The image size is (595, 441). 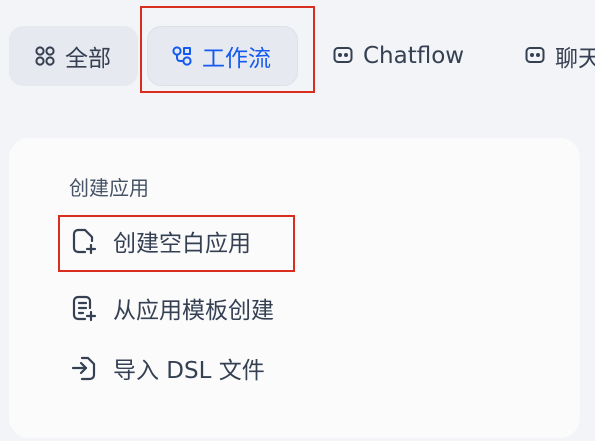 What do you see at coordinates (45, 56) in the screenshot?
I see `grid-icon` at bounding box center [45, 56].